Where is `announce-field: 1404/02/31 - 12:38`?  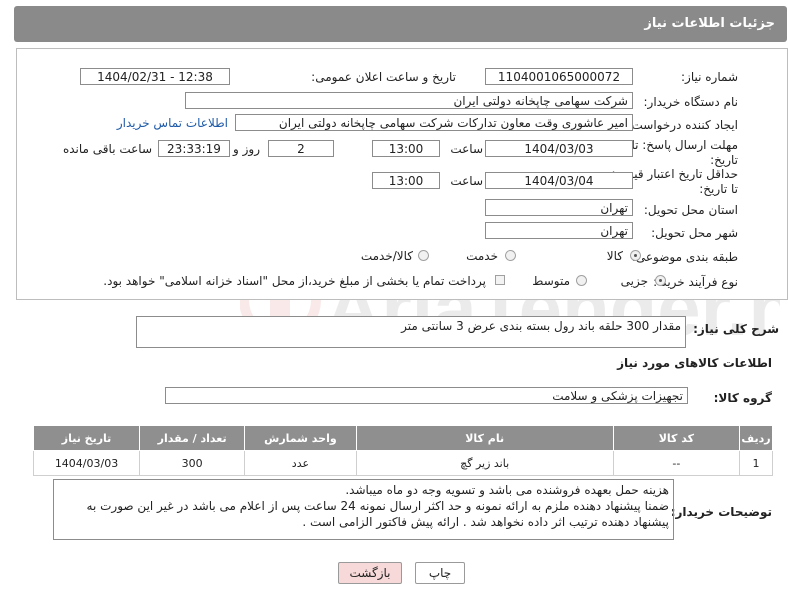 announce-field: 1404/02/31 - 12:38 is located at coordinates (155, 76).